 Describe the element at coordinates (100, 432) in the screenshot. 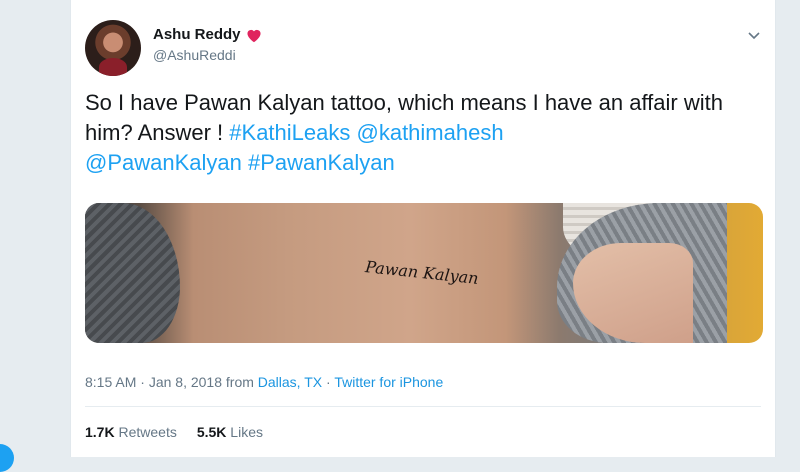

I see `retweets-count: 1.7K` at that location.